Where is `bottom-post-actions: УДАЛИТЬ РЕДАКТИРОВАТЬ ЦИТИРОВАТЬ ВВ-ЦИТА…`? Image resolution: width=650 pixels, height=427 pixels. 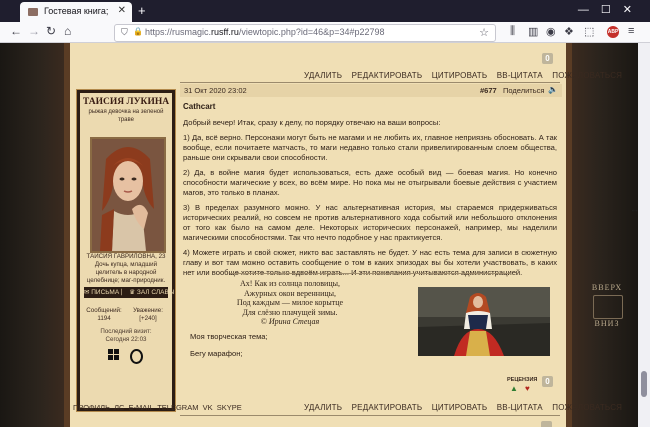 bottom-post-actions: УДАЛИТЬ РЕДАКТИРОВАТЬ ЦИТИРОВАТЬ ВВ-ЦИТА… is located at coordinates (459, 407).